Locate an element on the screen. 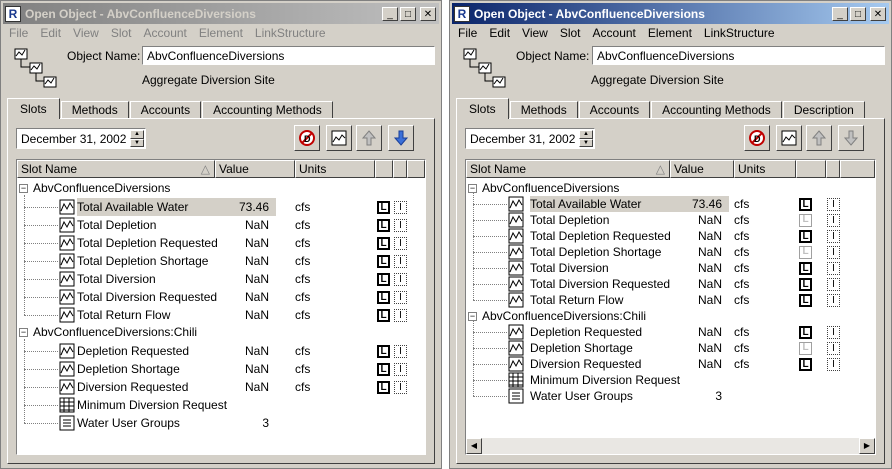 The image size is (892, 469). slot-row: Total Diversion Requested NaN cfs L I is located at coordinates (221, 297).